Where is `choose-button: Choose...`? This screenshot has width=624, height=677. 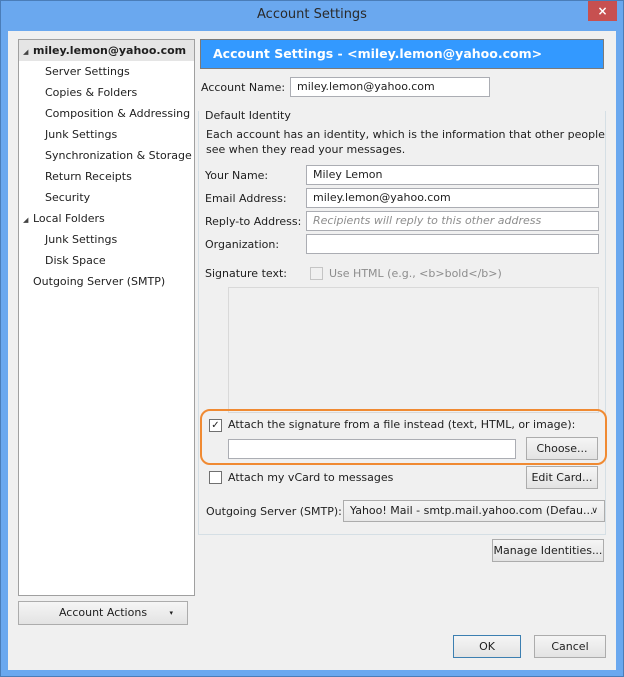
choose-button: Choose... is located at coordinates (562, 448).